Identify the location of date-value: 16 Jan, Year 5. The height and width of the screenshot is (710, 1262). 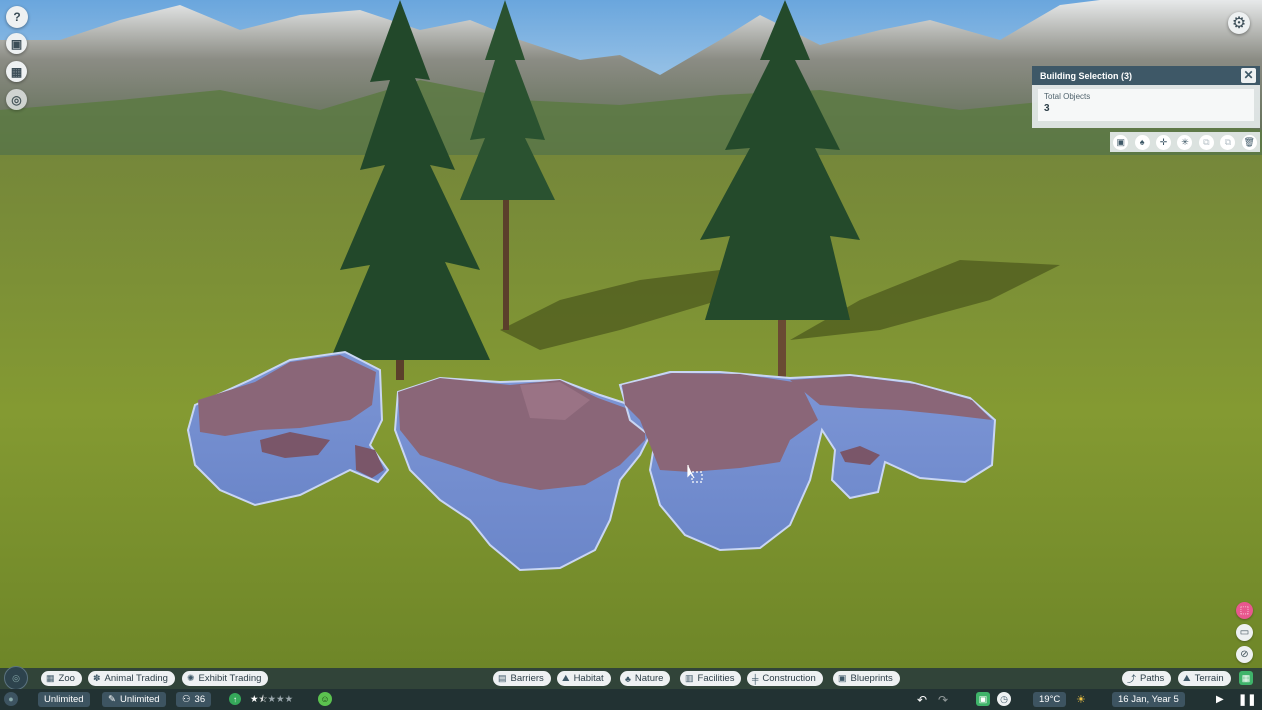
(1148, 699).